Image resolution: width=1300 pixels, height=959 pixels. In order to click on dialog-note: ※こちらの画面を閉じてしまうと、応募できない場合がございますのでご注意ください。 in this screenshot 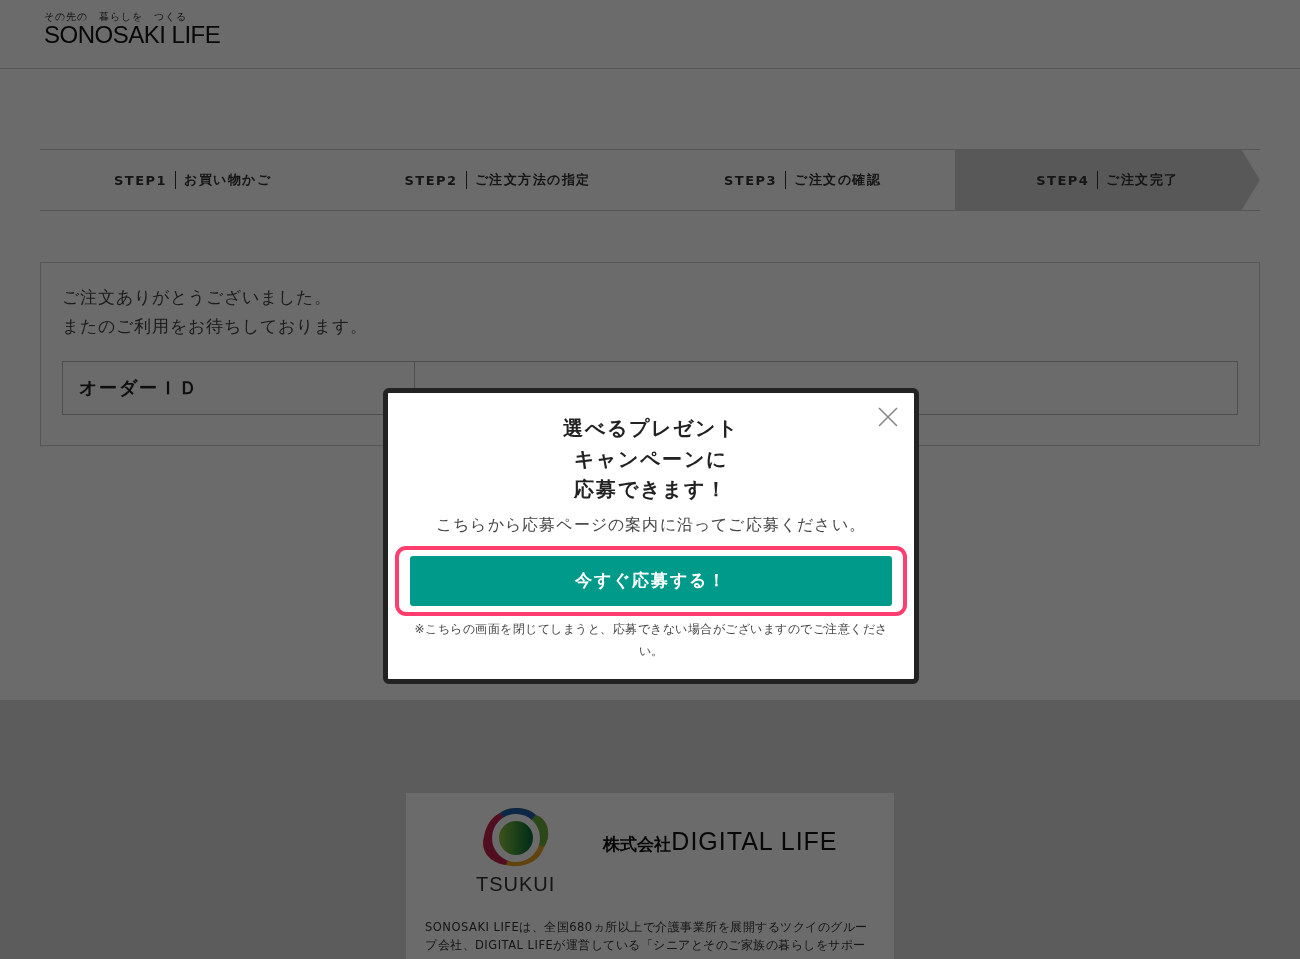, I will do `click(651, 640)`.